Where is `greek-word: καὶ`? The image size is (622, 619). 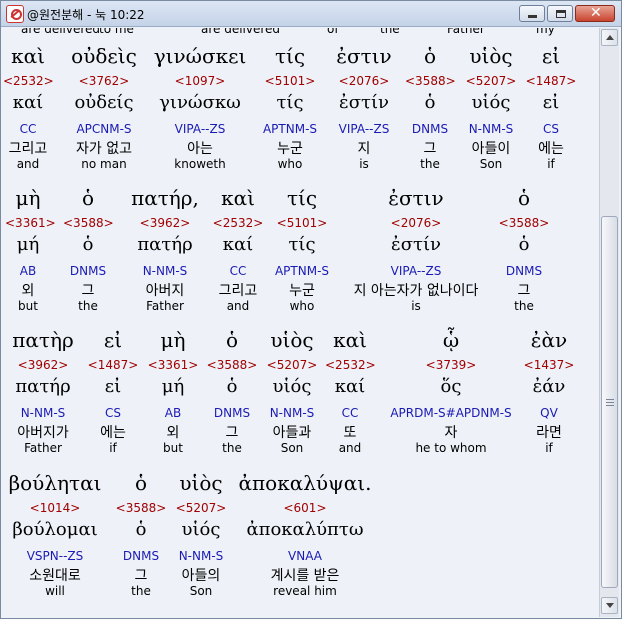
greek-word: καὶ is located at coordinates (28, 56).